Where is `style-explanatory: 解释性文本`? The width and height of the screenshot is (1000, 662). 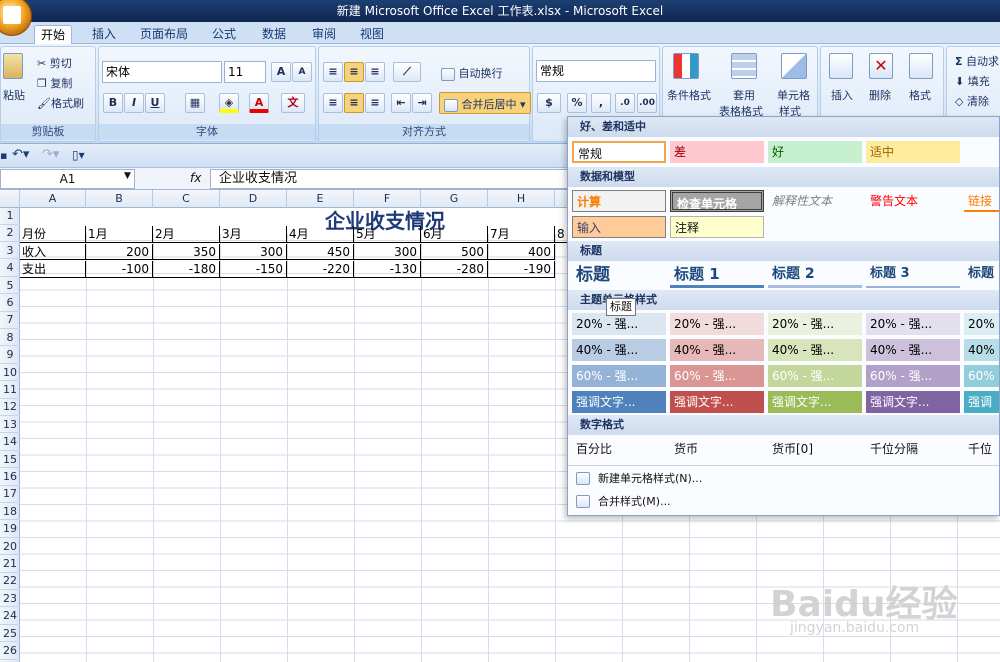 style-explanatory: 解释性文本 is located at coordinates (815, 201).